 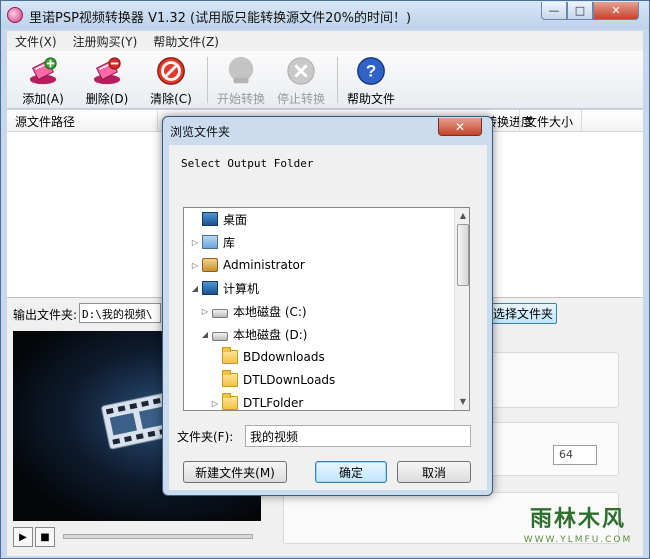 What do you see at coordinates (554, 11) in the screenshot?
I see `minimize-button: —` at bounding box center [554, 11].